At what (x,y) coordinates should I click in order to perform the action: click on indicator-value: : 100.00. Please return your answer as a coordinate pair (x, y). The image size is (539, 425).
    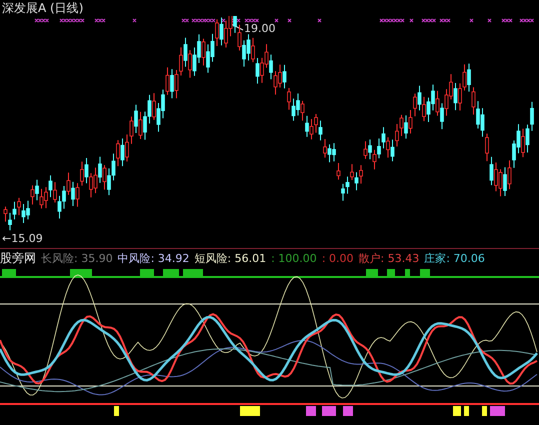
    Looking at the image, I should click on (294, 258).